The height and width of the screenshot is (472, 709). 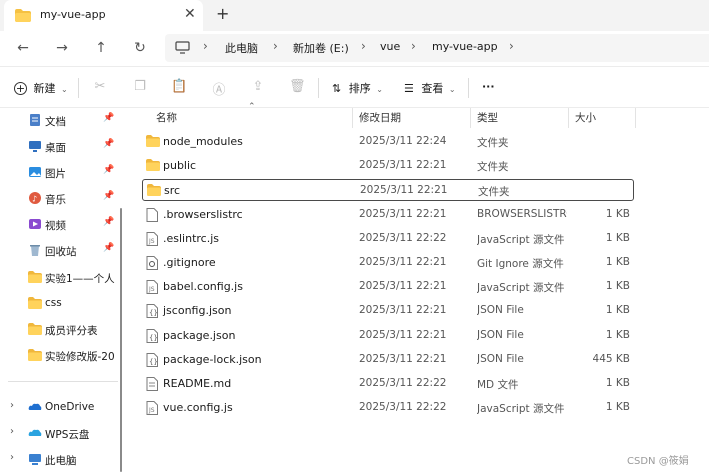 I want to click on file-type: JavaScript 源文件, so click(x=521, y=288).